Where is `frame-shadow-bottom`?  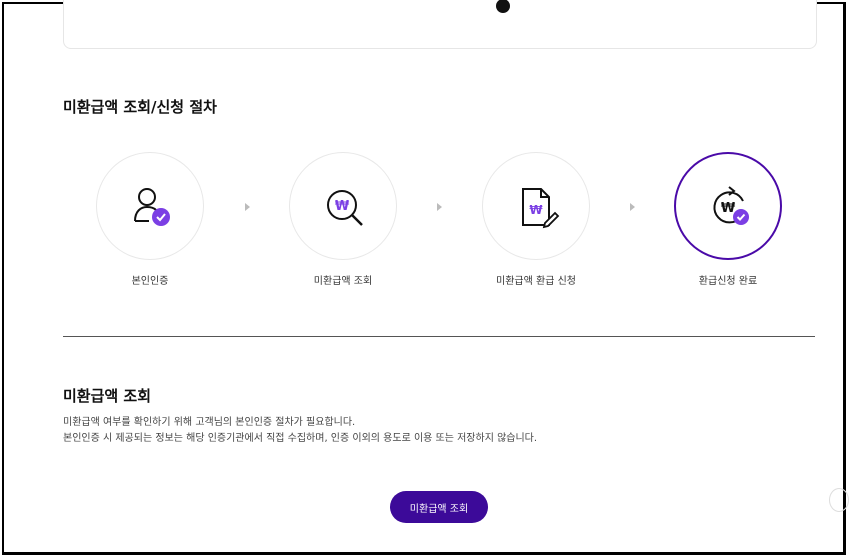 frame-shadow-bottom is located at coordinates (425, 553).